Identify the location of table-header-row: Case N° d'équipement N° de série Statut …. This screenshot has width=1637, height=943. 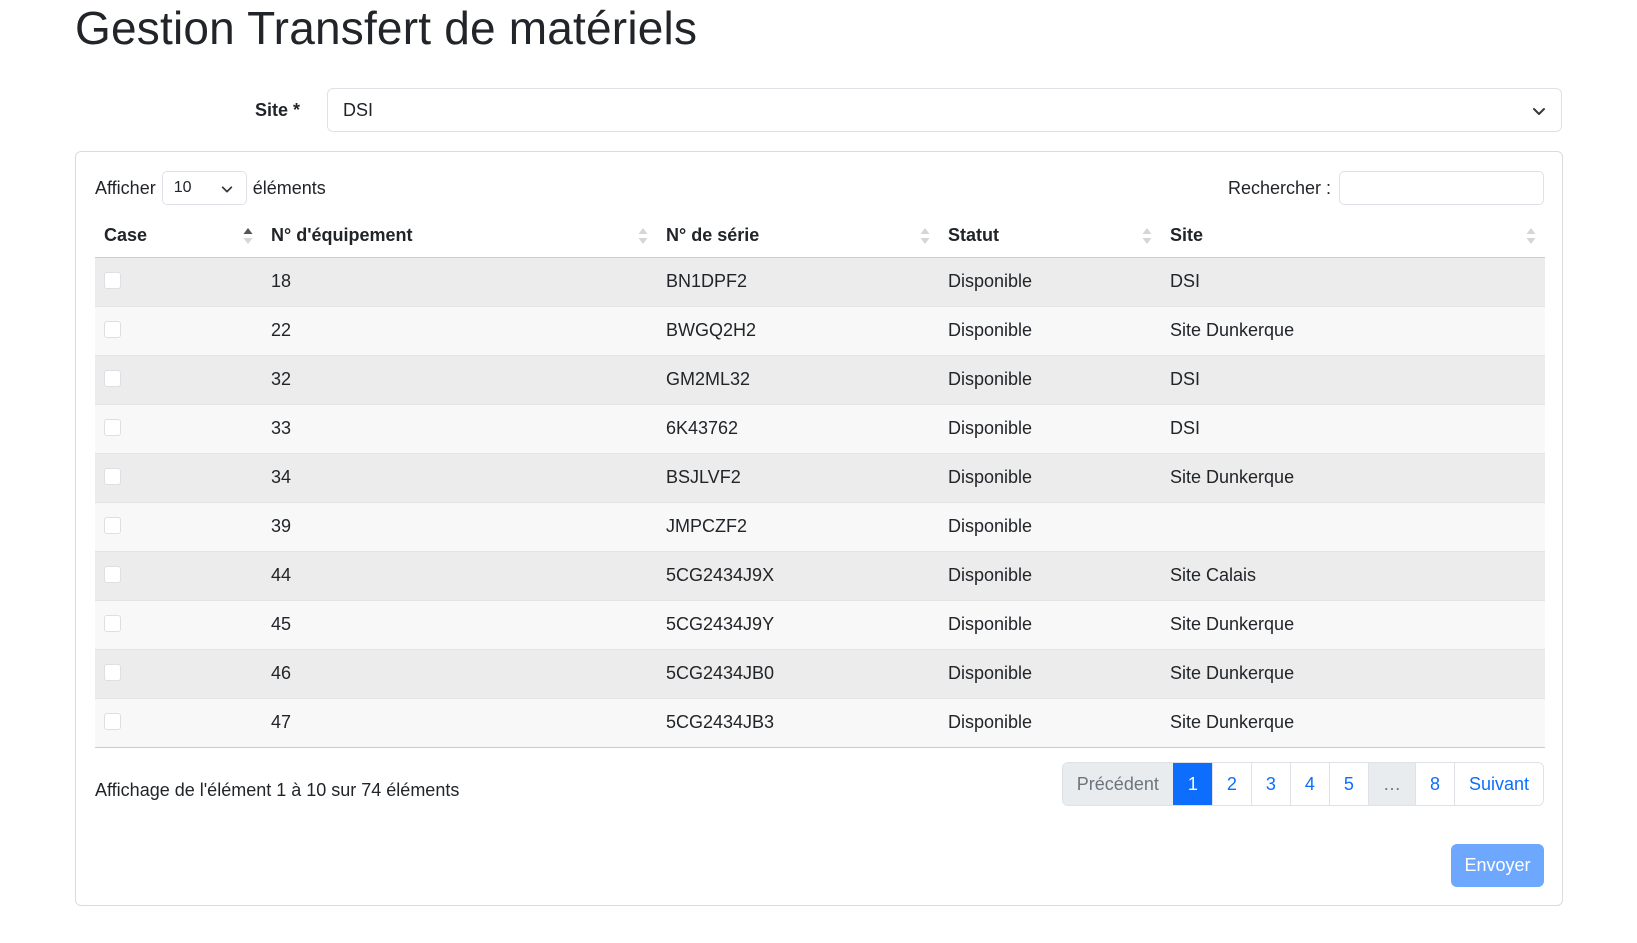
(820, 236).